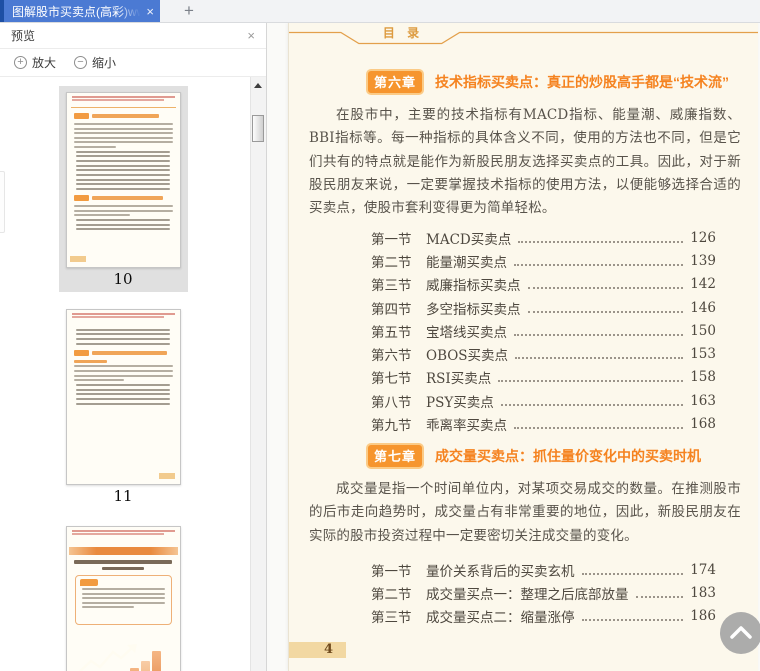 Image resolution: width=760 pixels, height=671 pixels. I want to click on toc-entry: 第八节 PSY买卖点 163, so click(543, 400).